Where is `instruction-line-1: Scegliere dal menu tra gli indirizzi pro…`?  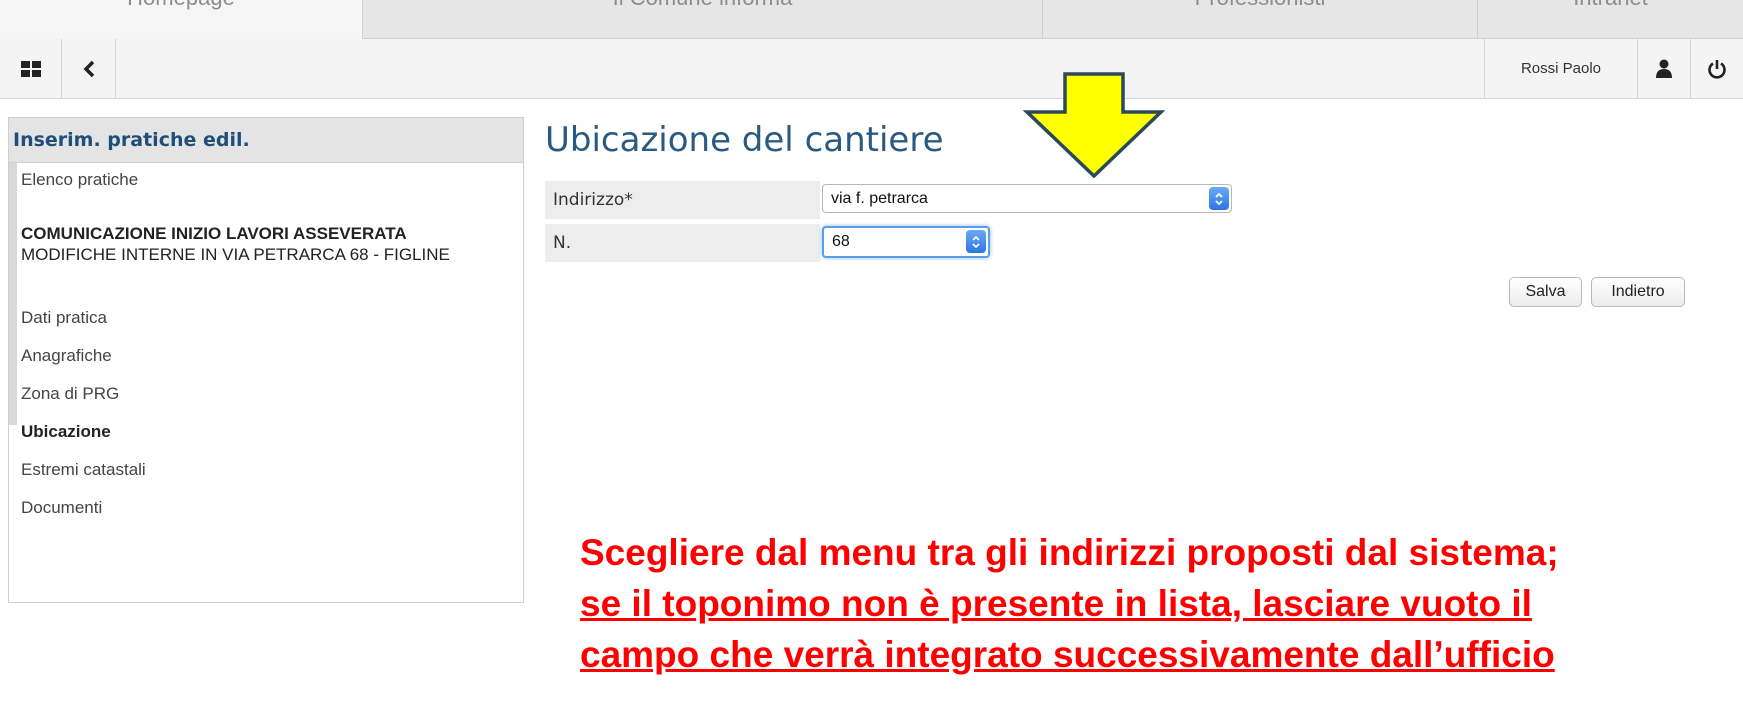
instruction-line-1: Scegliere dal menu tra gli indirizzi pro… is located at coordinates (1069, 552).